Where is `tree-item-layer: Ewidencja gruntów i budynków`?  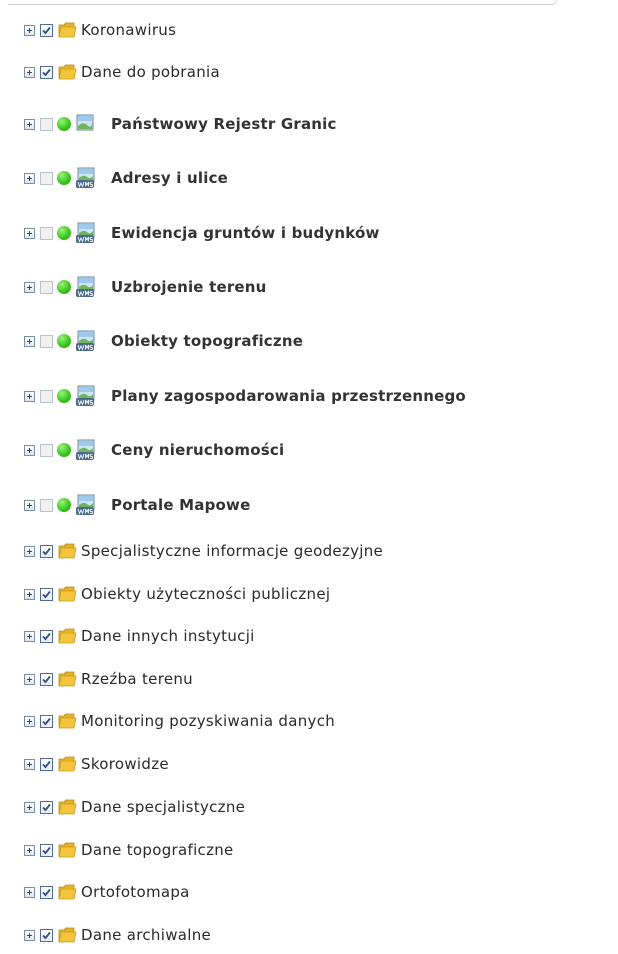
tree-item-layer: Ewidencja gruntów i budynków is located at coordinates (321, 233).